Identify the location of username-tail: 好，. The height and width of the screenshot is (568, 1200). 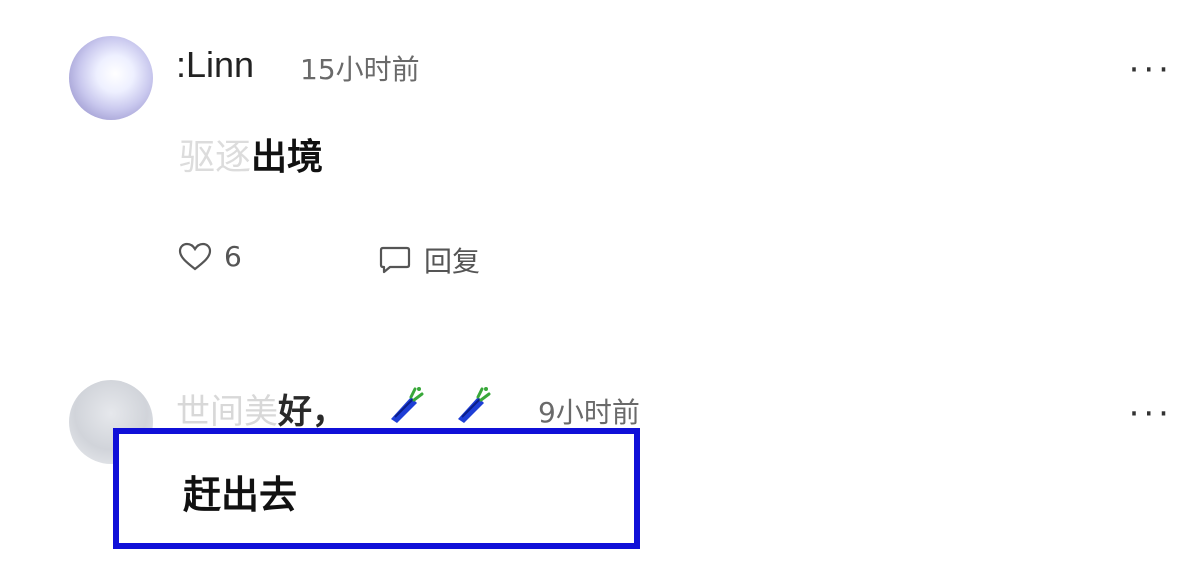
(312, 412).